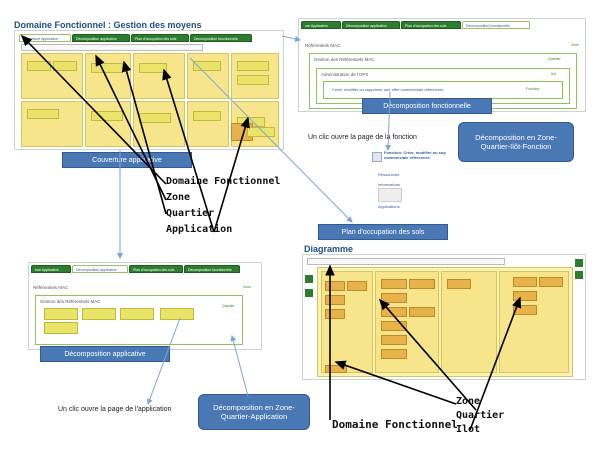 This screenshot has width=600, height=450. Describe the element at coordinates (144, 137) in the screenshot. I see `arrow-quartier-left` at that location.